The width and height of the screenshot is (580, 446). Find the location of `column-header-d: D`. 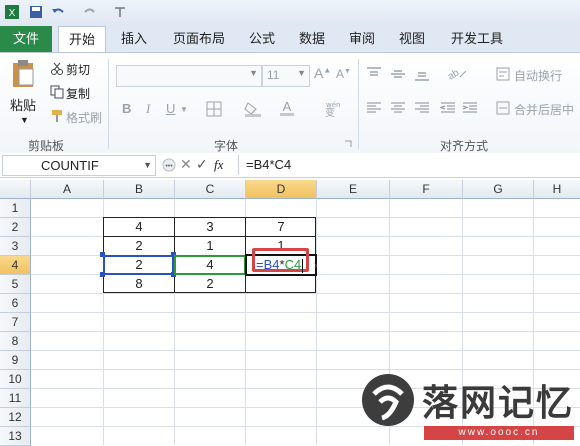

column-header-d: D is located at coordinates (281, 189).